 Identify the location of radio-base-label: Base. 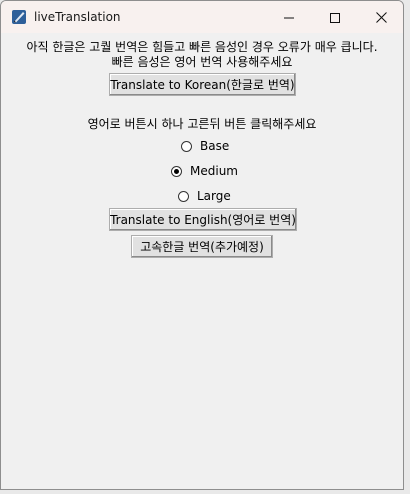
(215, 146).